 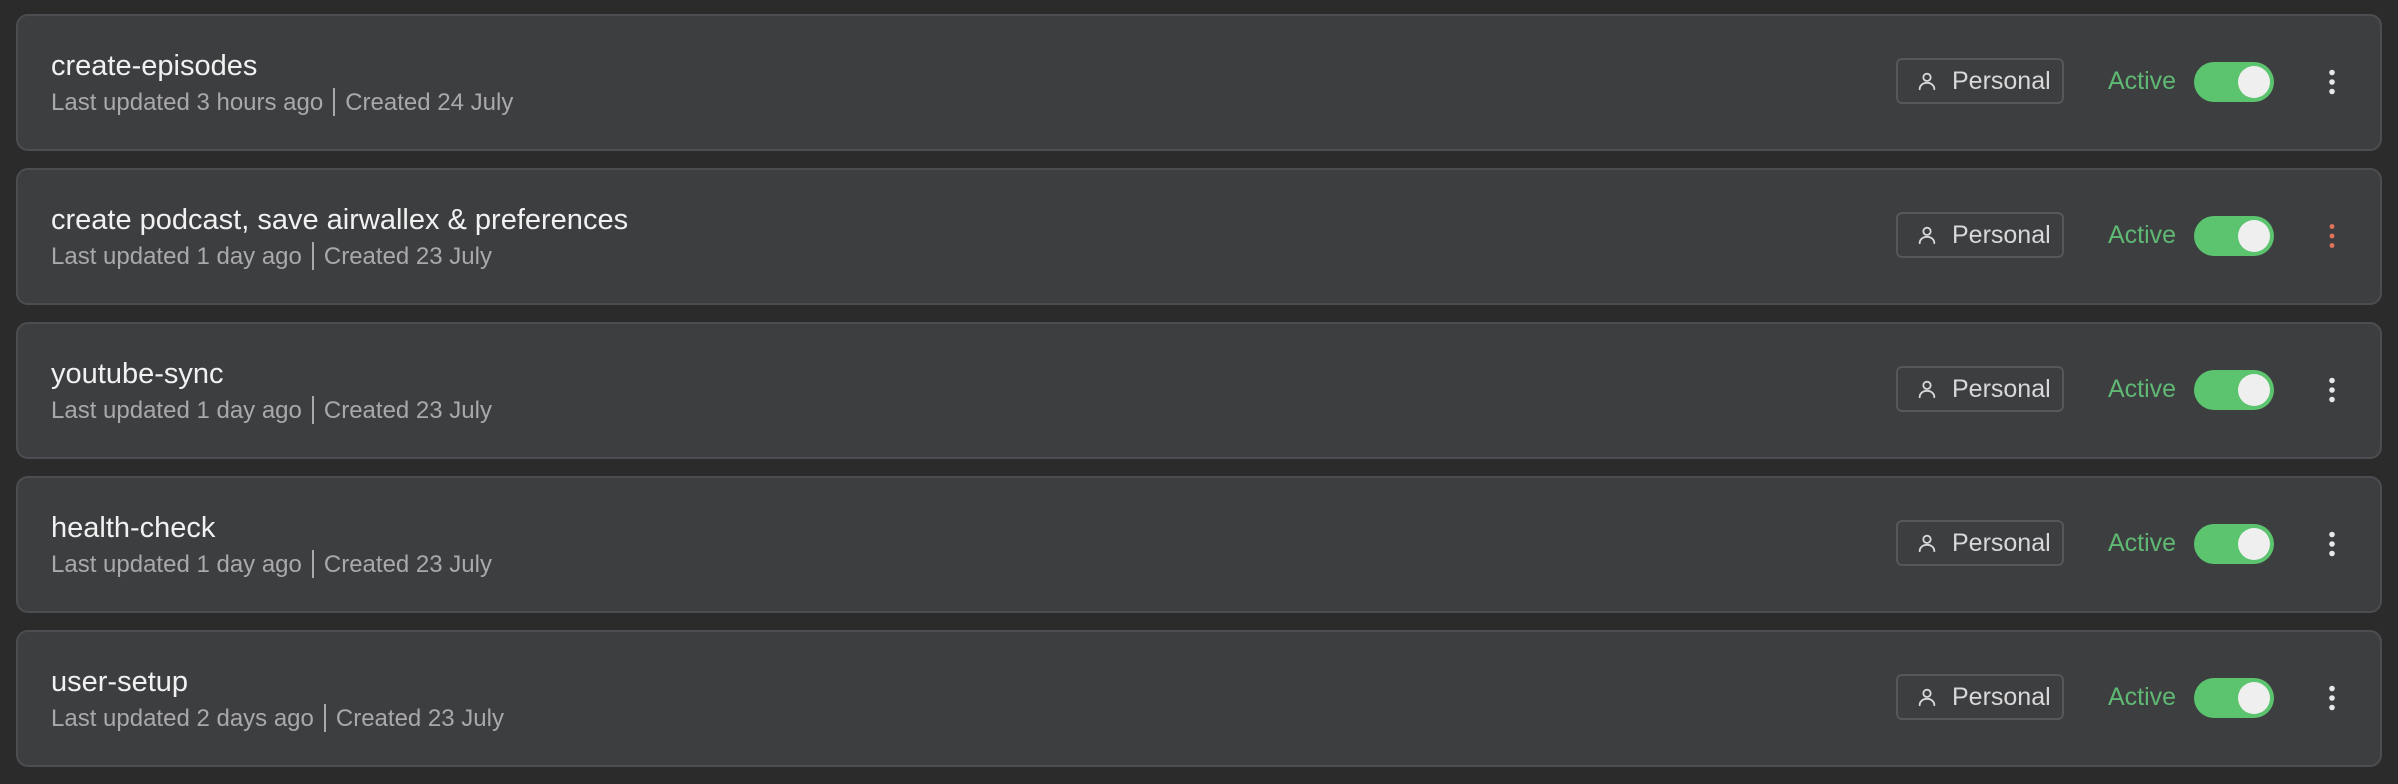 What do you see at coordinates (137, 374) in the screenshot?
I see `workflow-title: youtube-sync` at bounding box center [137, 374].